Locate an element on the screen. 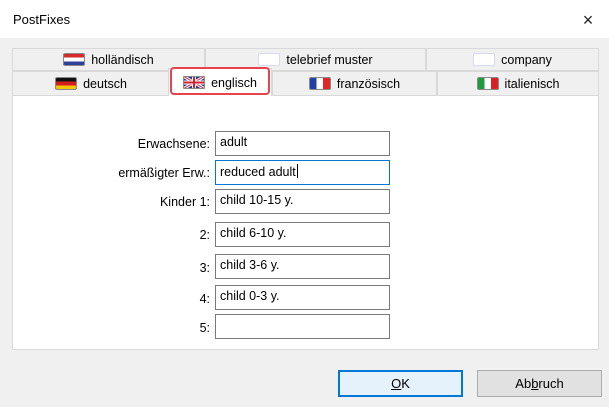 Image resolution: width=609 pixels, height=407 pixels. ok-button-label: OK is located at coordinates (400, 383).